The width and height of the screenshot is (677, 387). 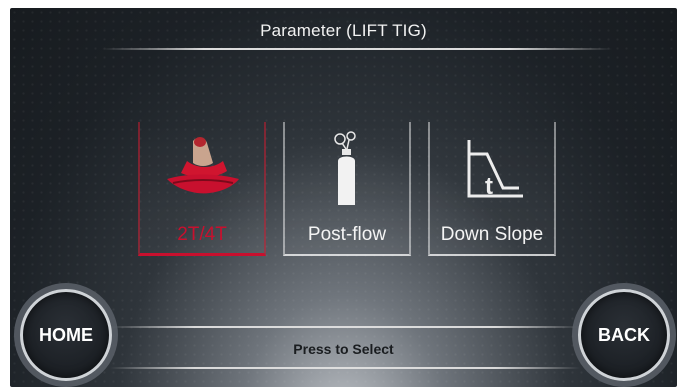 I want to click on svg-text: t, so click(x=489, y=186).